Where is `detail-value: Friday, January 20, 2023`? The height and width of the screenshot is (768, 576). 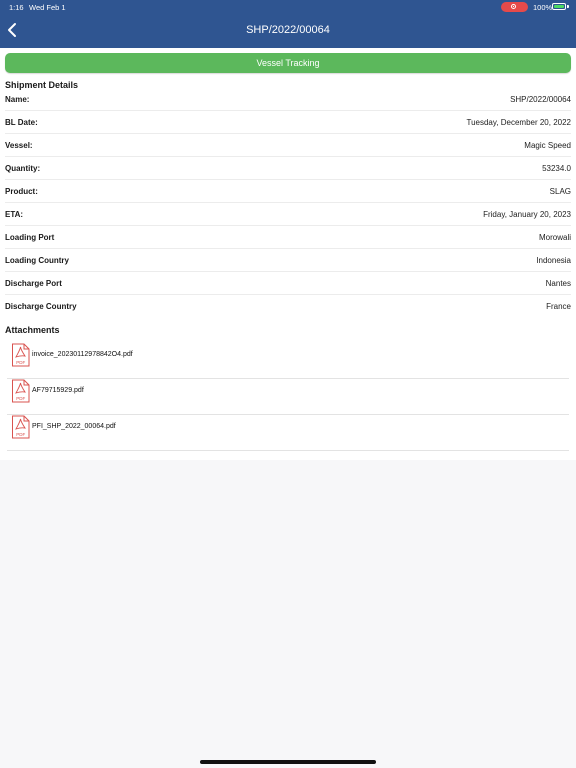 detail-value: Friday, January 20, 2023 is located at coordinates (527, 214).